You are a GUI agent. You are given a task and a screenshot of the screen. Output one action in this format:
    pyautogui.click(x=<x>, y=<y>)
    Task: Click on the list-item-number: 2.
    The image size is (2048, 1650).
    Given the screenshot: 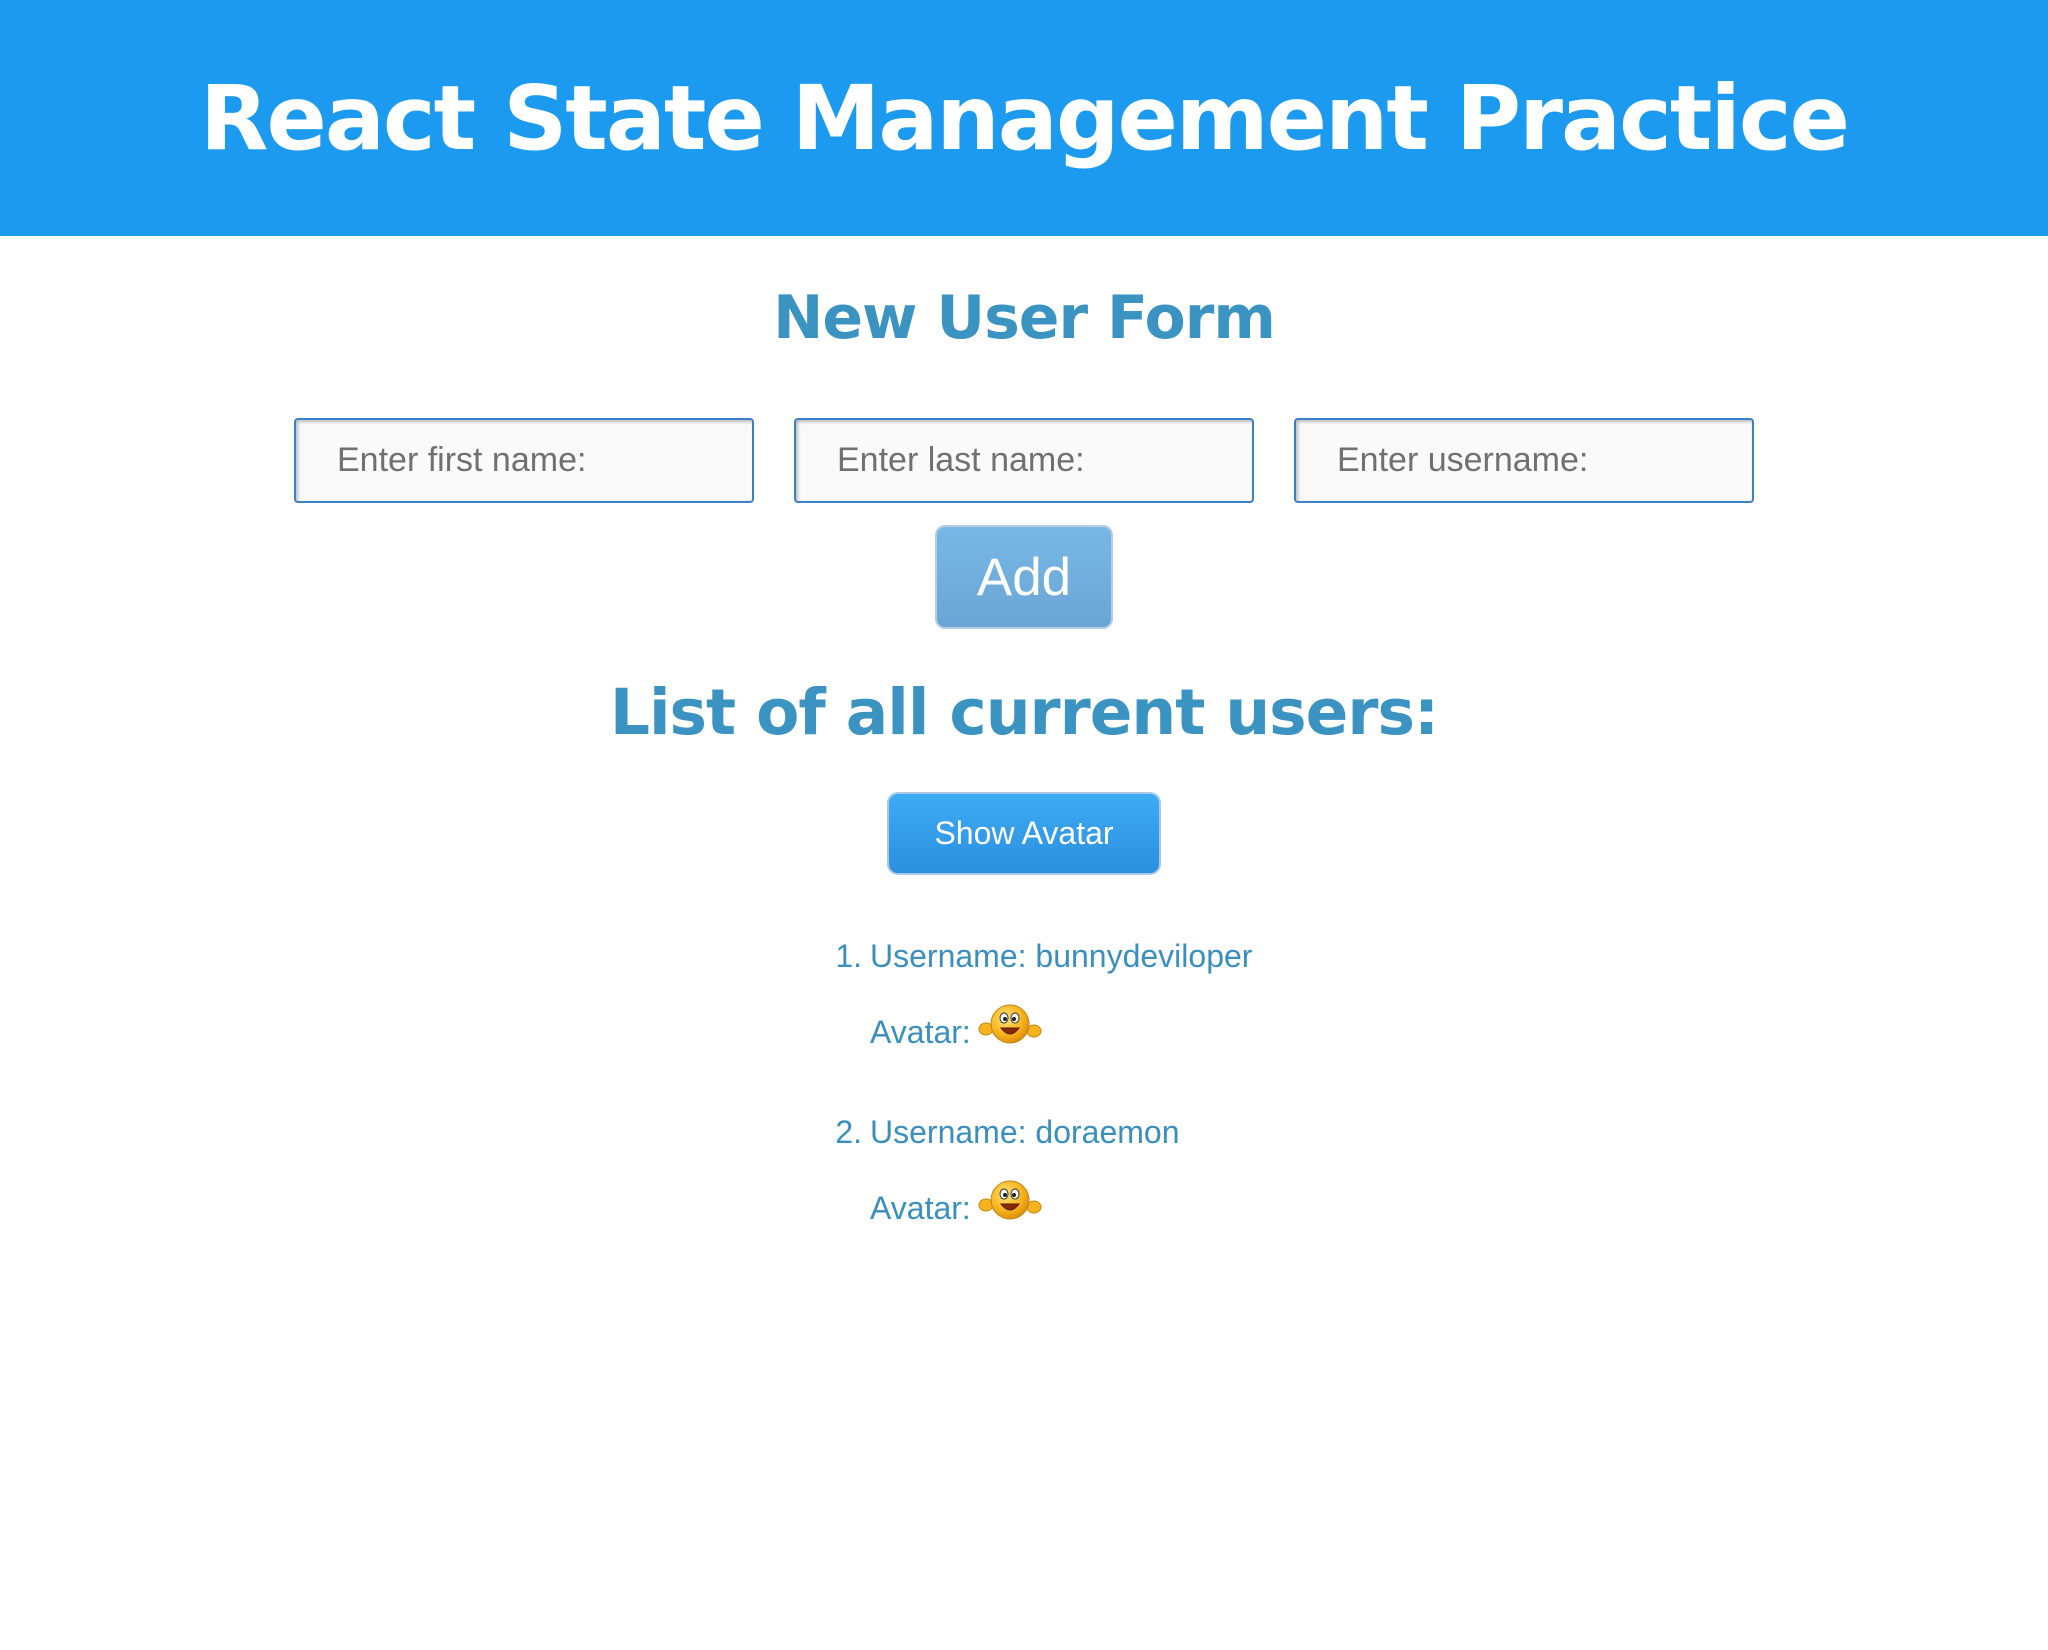 What is the action you would take?
    pyautogui.click(x=848, y=1132)
    